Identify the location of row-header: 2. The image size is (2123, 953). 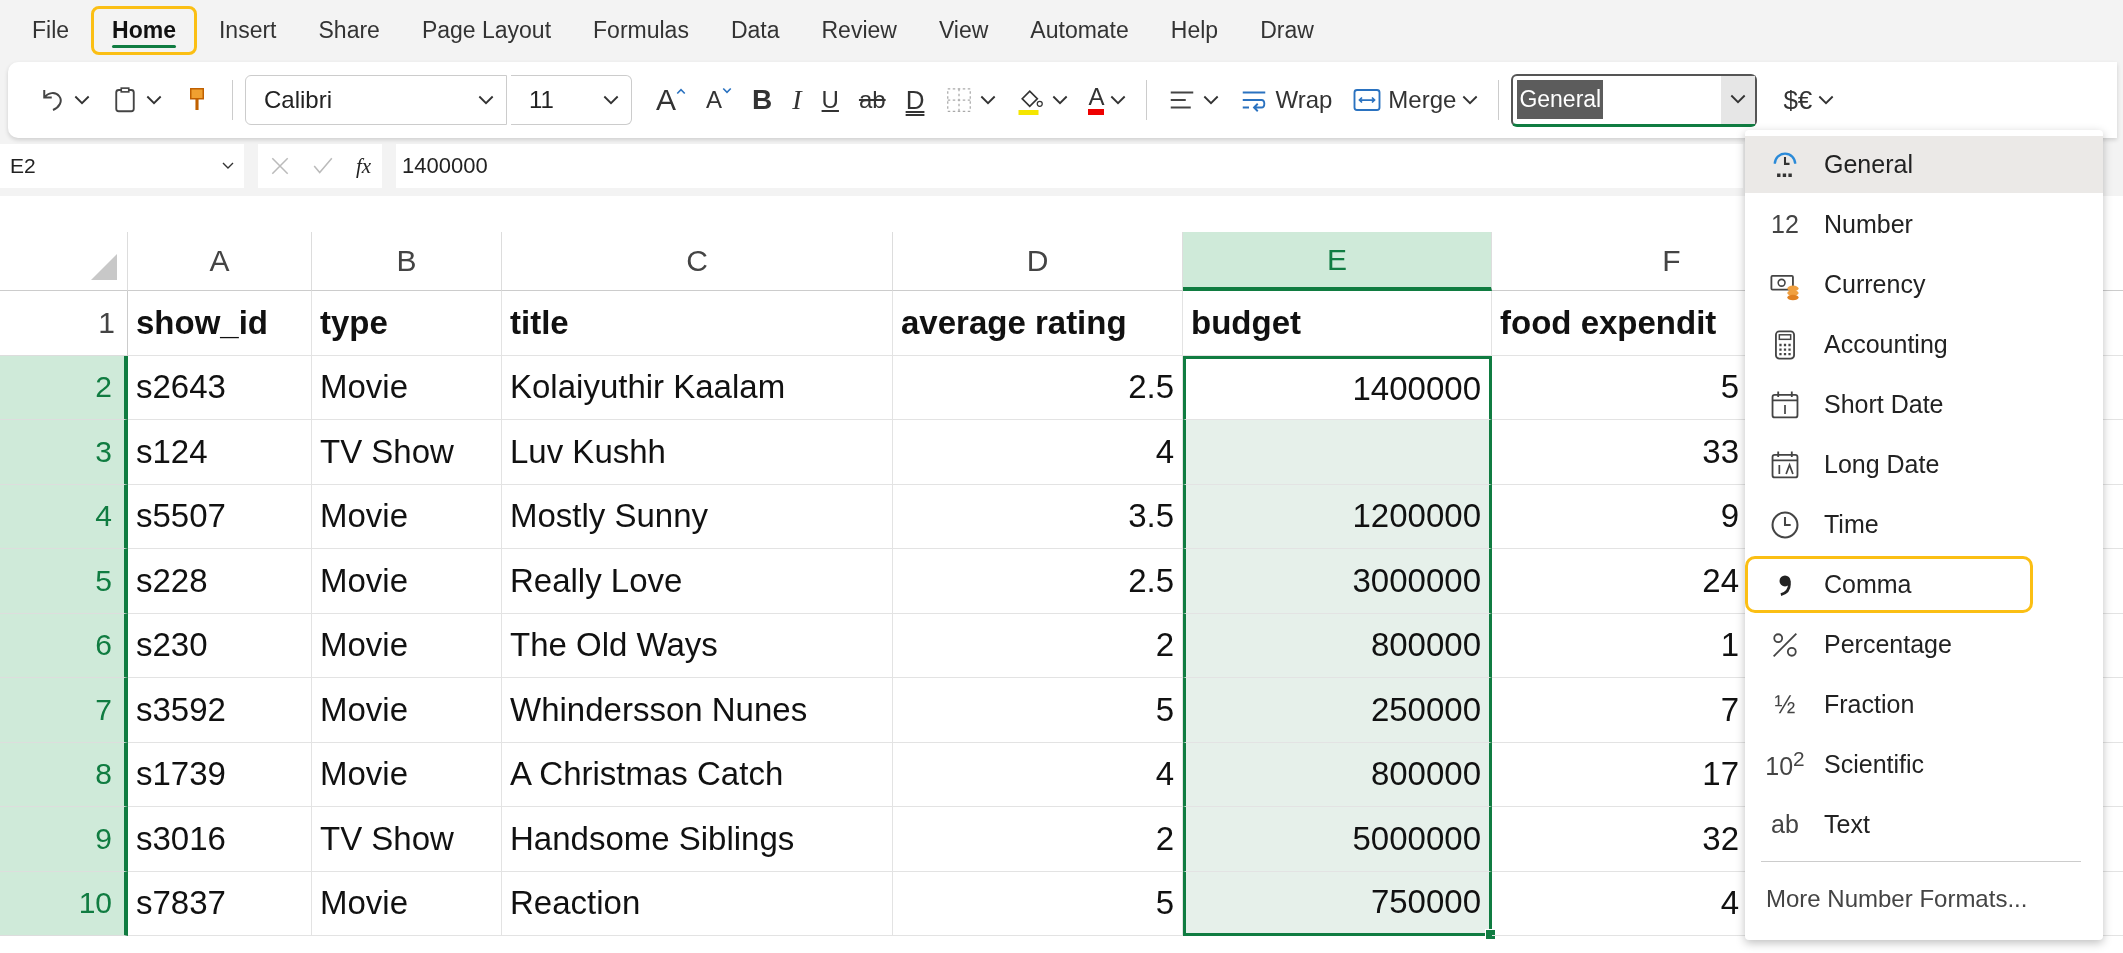
(64, 387).